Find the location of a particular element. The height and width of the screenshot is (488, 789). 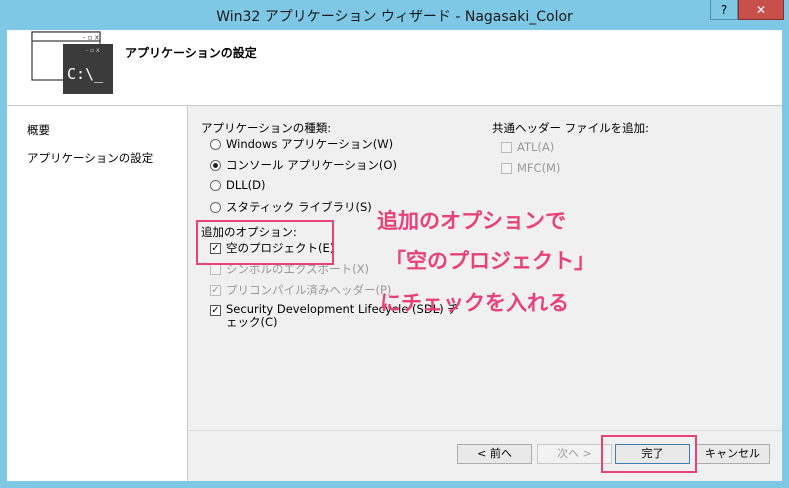

radio-label: Windows アプリケーション(W) is located at coordinates (310, 144).